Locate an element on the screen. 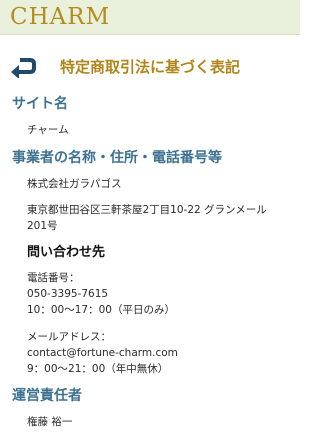 This screenshot has width=320, height=436. phone-label: 電話番号： is located at coordinates (53, 278).